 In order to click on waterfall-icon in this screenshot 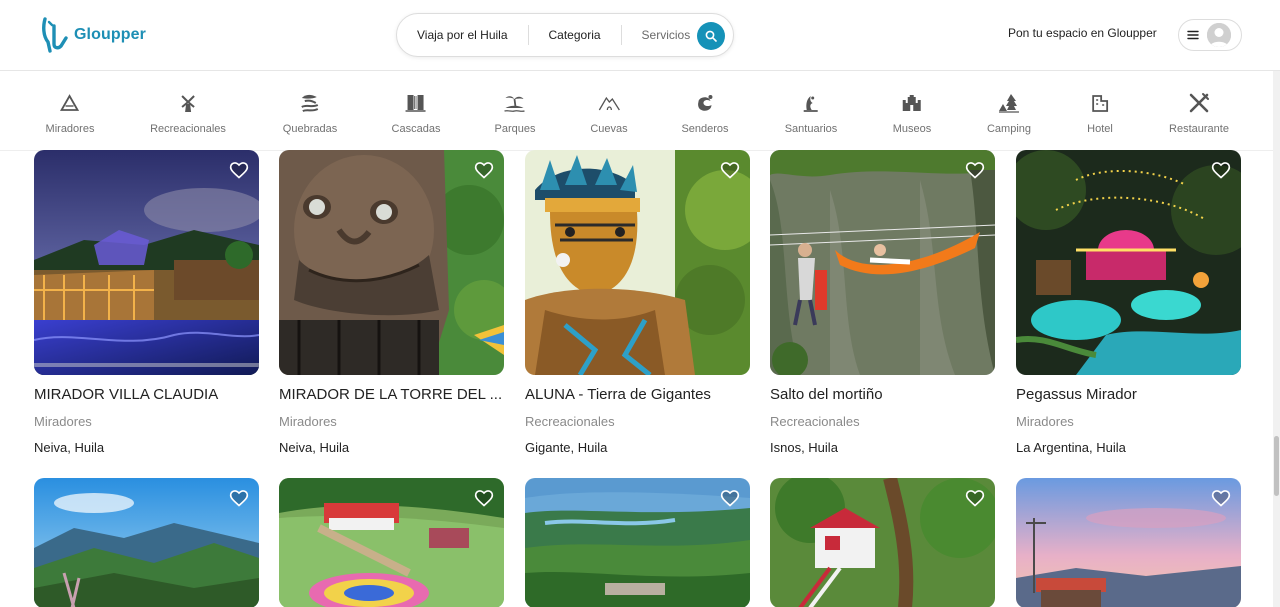, I will do `click(416, 103)`.